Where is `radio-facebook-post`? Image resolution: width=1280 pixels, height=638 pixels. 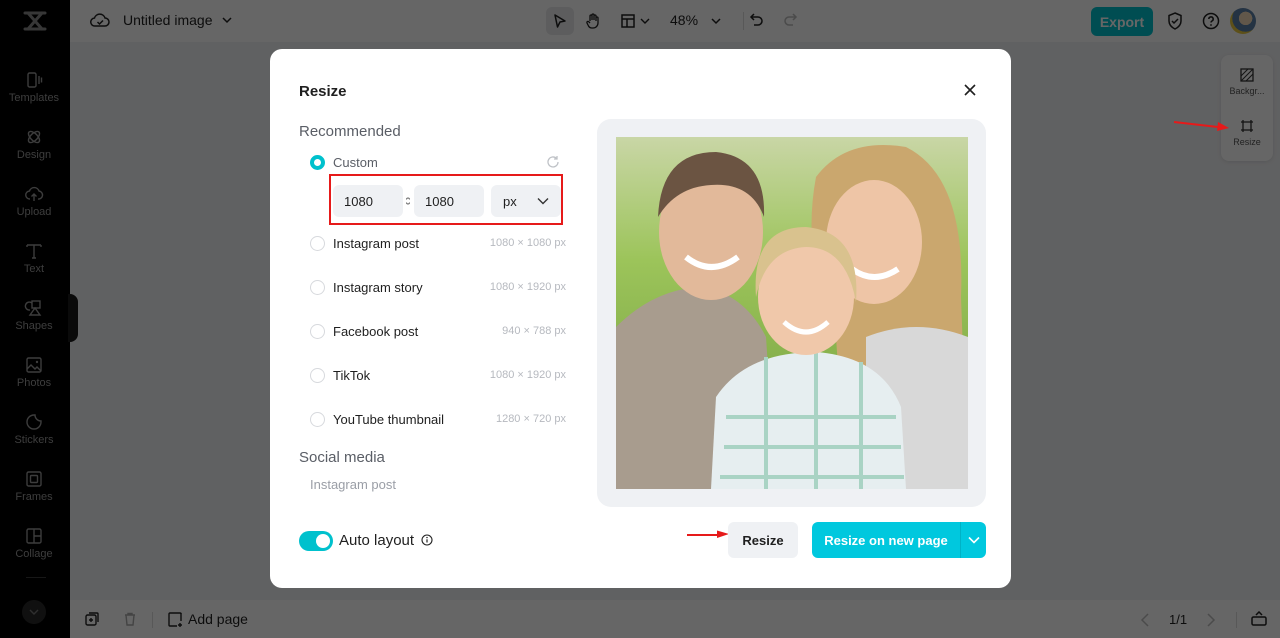 radio-facebook-post is located at coordinates (317, 331).